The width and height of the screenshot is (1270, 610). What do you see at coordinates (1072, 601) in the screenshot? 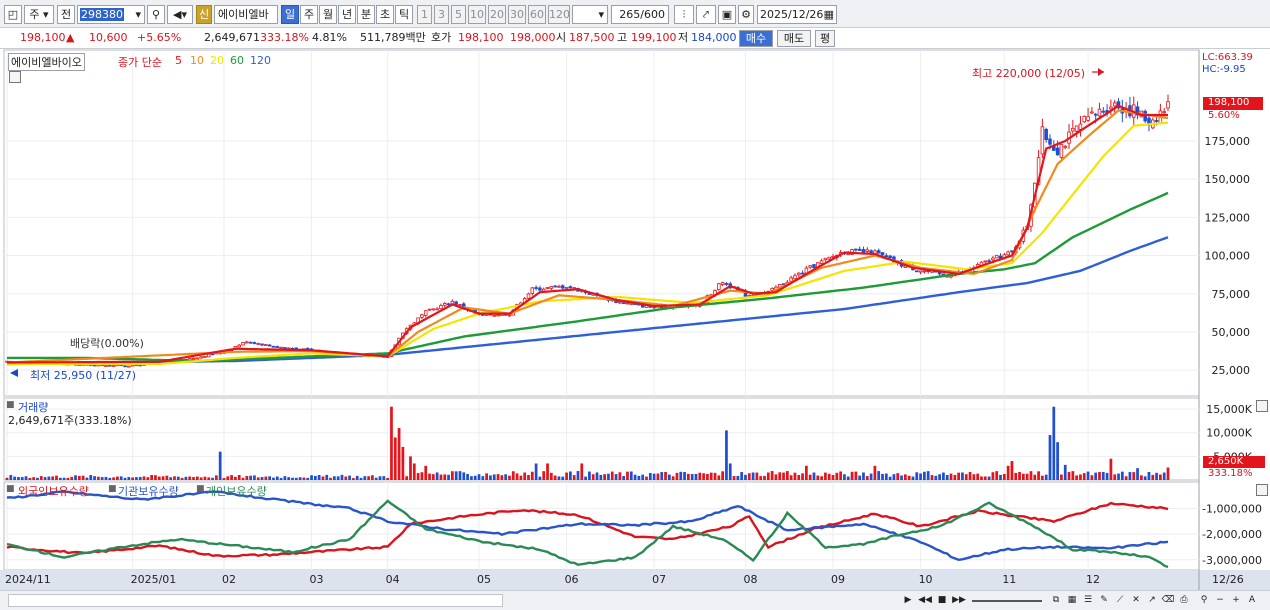
I see `grid-icon: ▦` at bounding box center [1072, 601].